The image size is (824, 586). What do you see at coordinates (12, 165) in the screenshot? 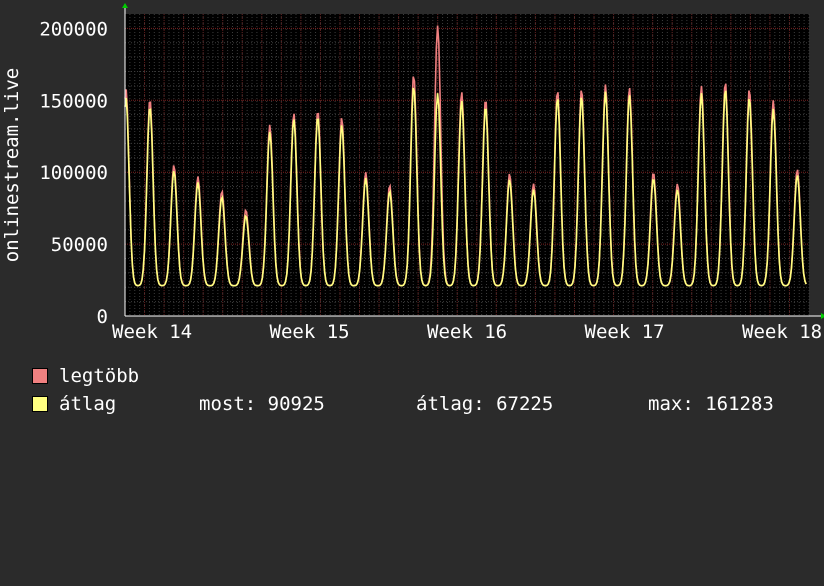
I see `y-axis-title: onlinestream.live` at bounding box center [12, 165].